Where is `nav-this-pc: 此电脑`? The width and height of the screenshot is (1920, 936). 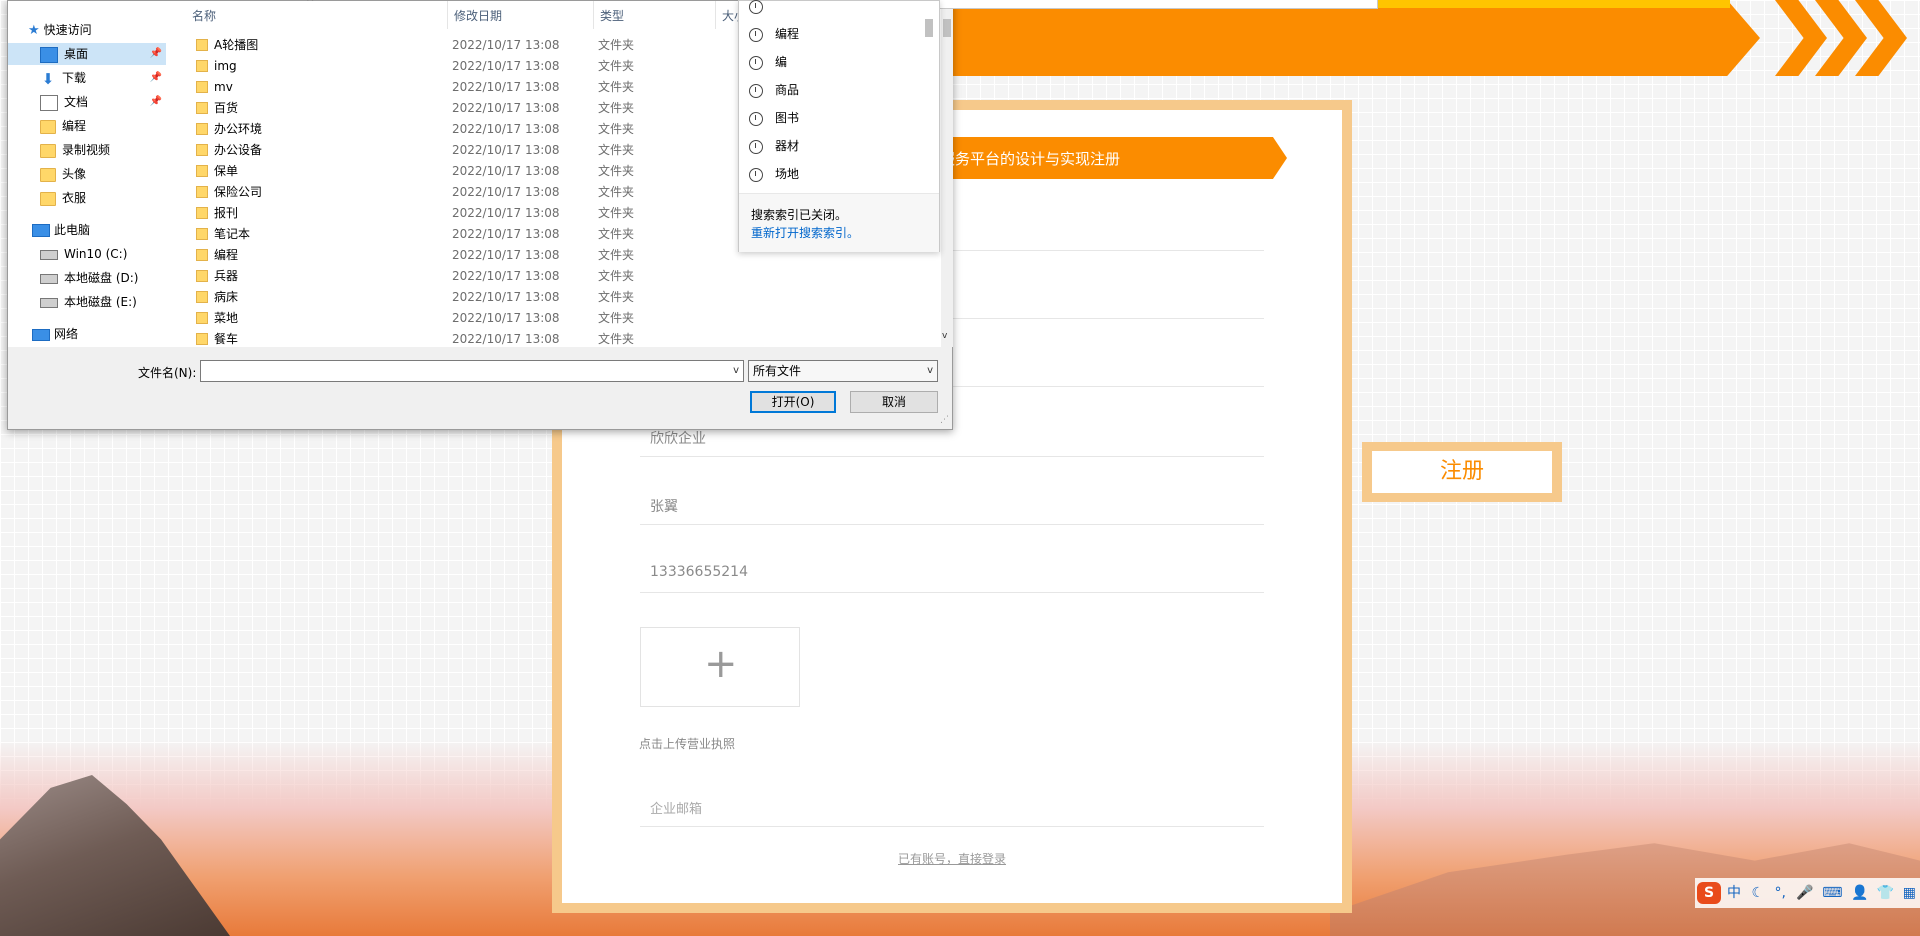
nav-this-pc: 此电脑 is located at coordinates (61, 230).